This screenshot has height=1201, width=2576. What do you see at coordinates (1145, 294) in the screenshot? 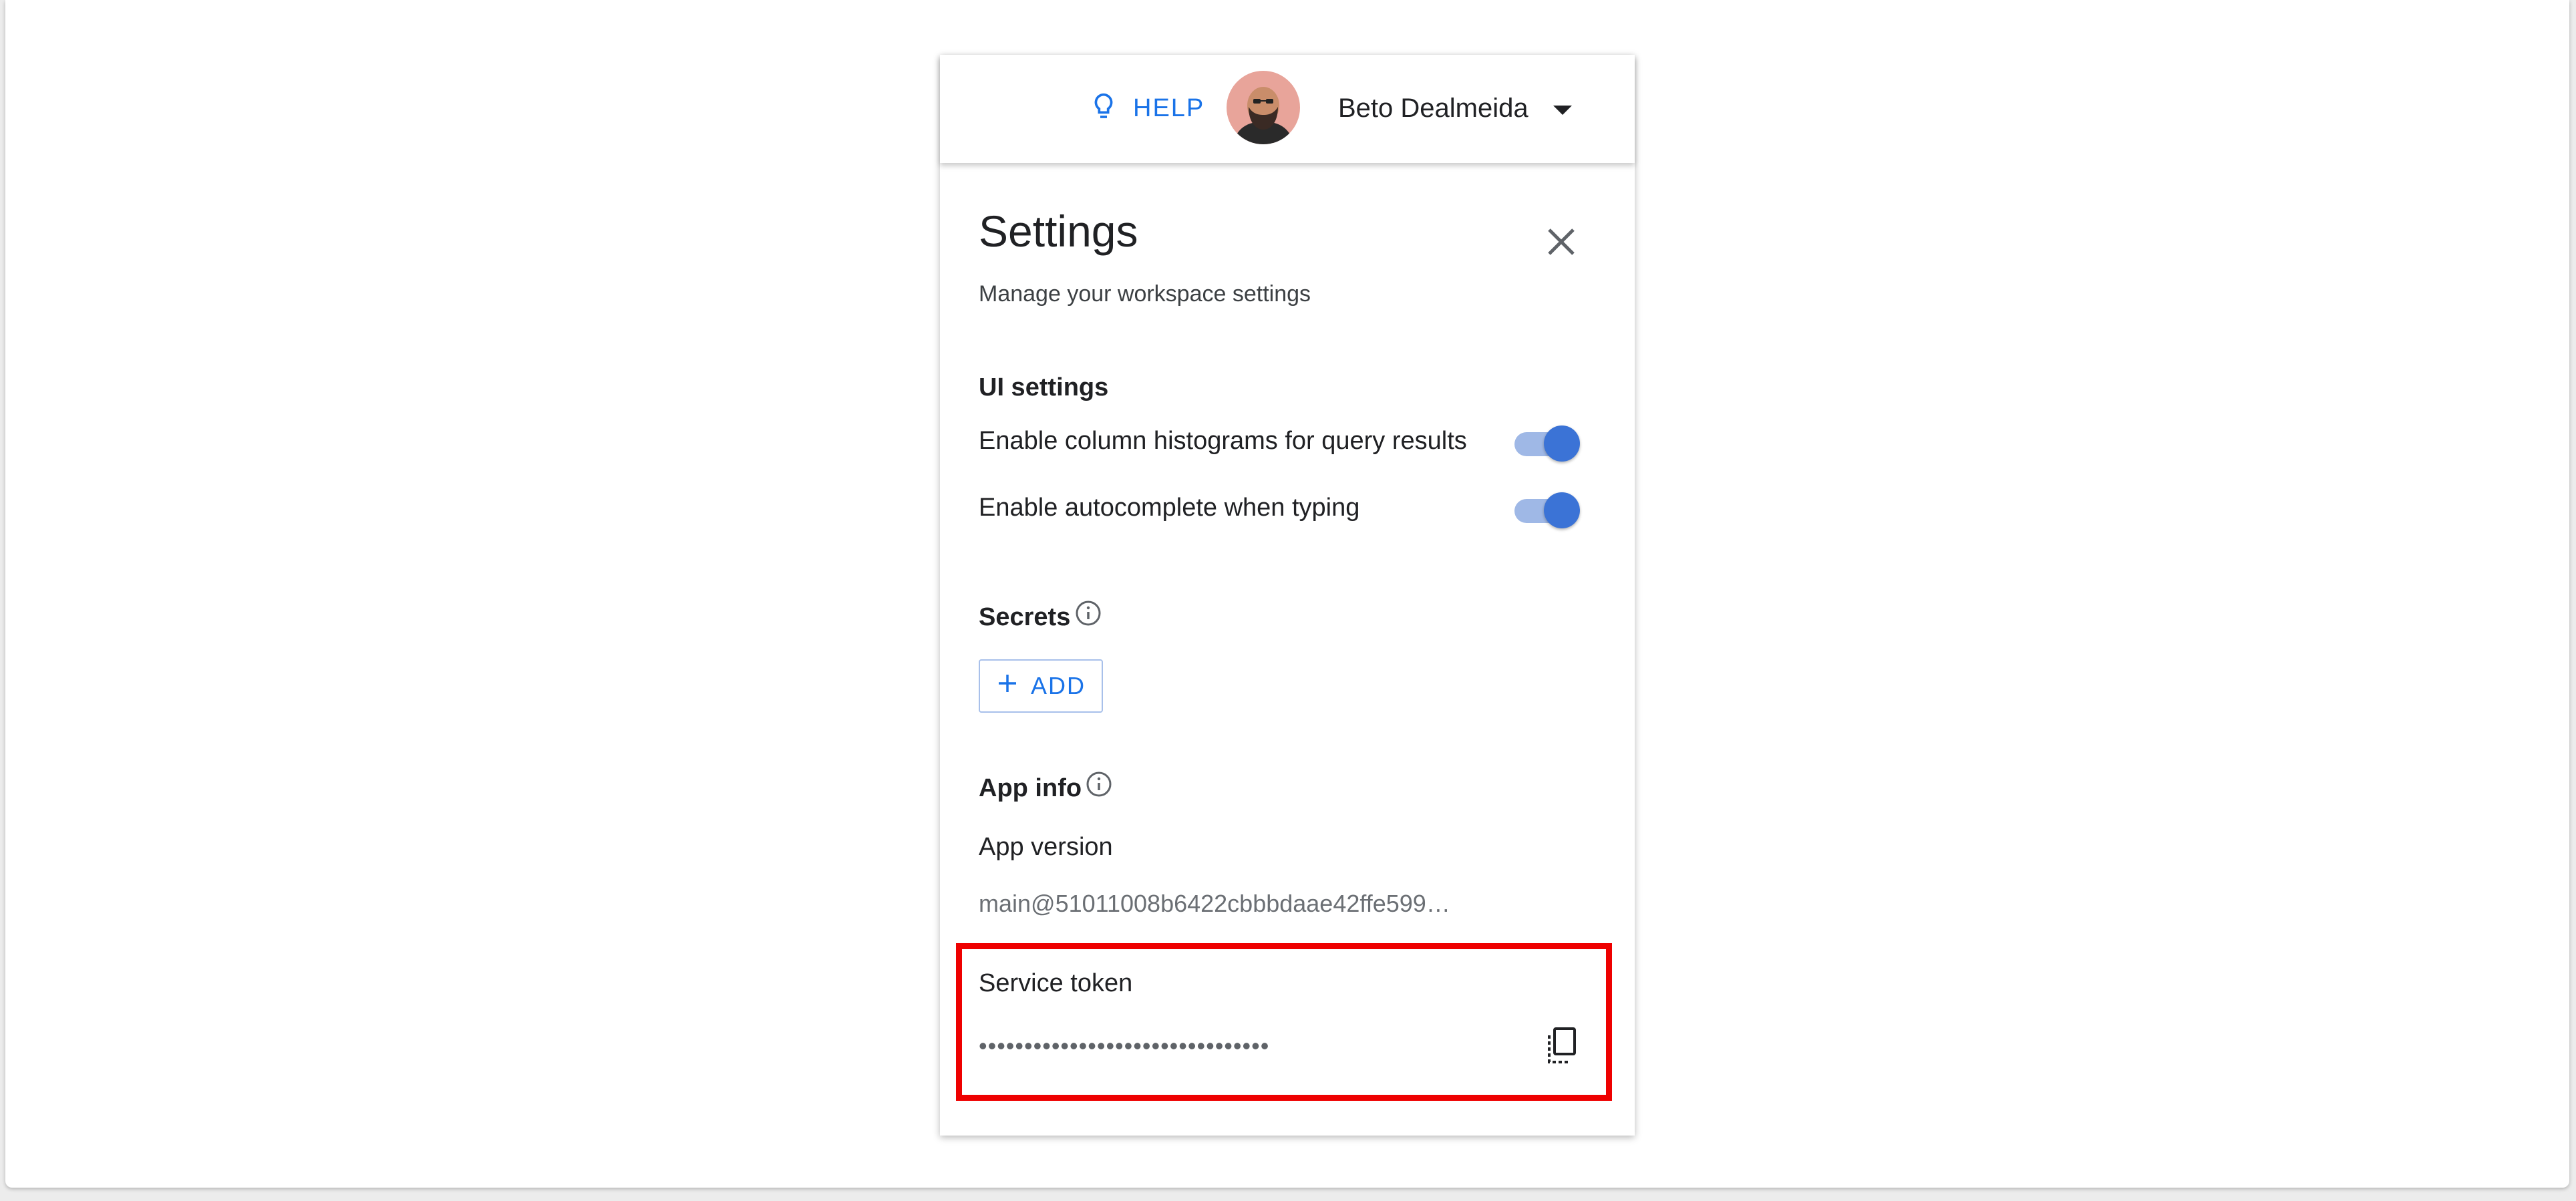
I see `settings-subtitle: Manage your workspace settings` at bounding box center [1145, 294].